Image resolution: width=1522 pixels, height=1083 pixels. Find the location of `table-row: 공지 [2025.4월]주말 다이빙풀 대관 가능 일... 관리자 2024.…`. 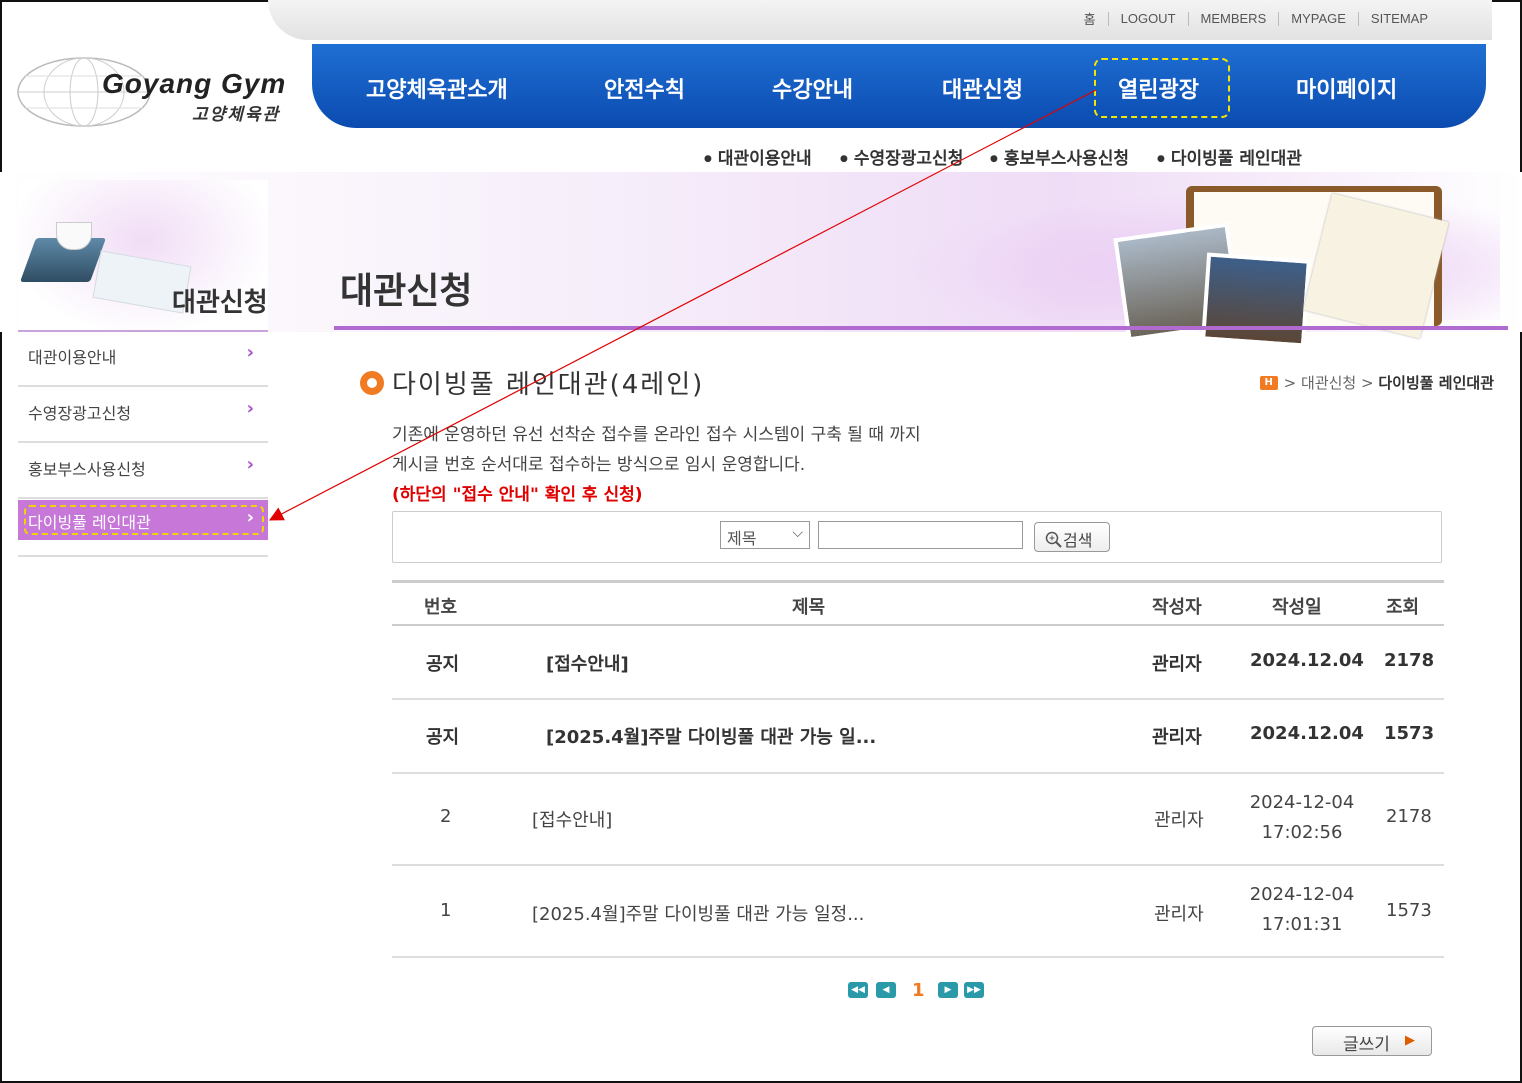

table-row: 공지 [2025.4월]주말 다이빙풀 대관 가능 일... 관리자 2024.… is located at coordinates (918, 737).